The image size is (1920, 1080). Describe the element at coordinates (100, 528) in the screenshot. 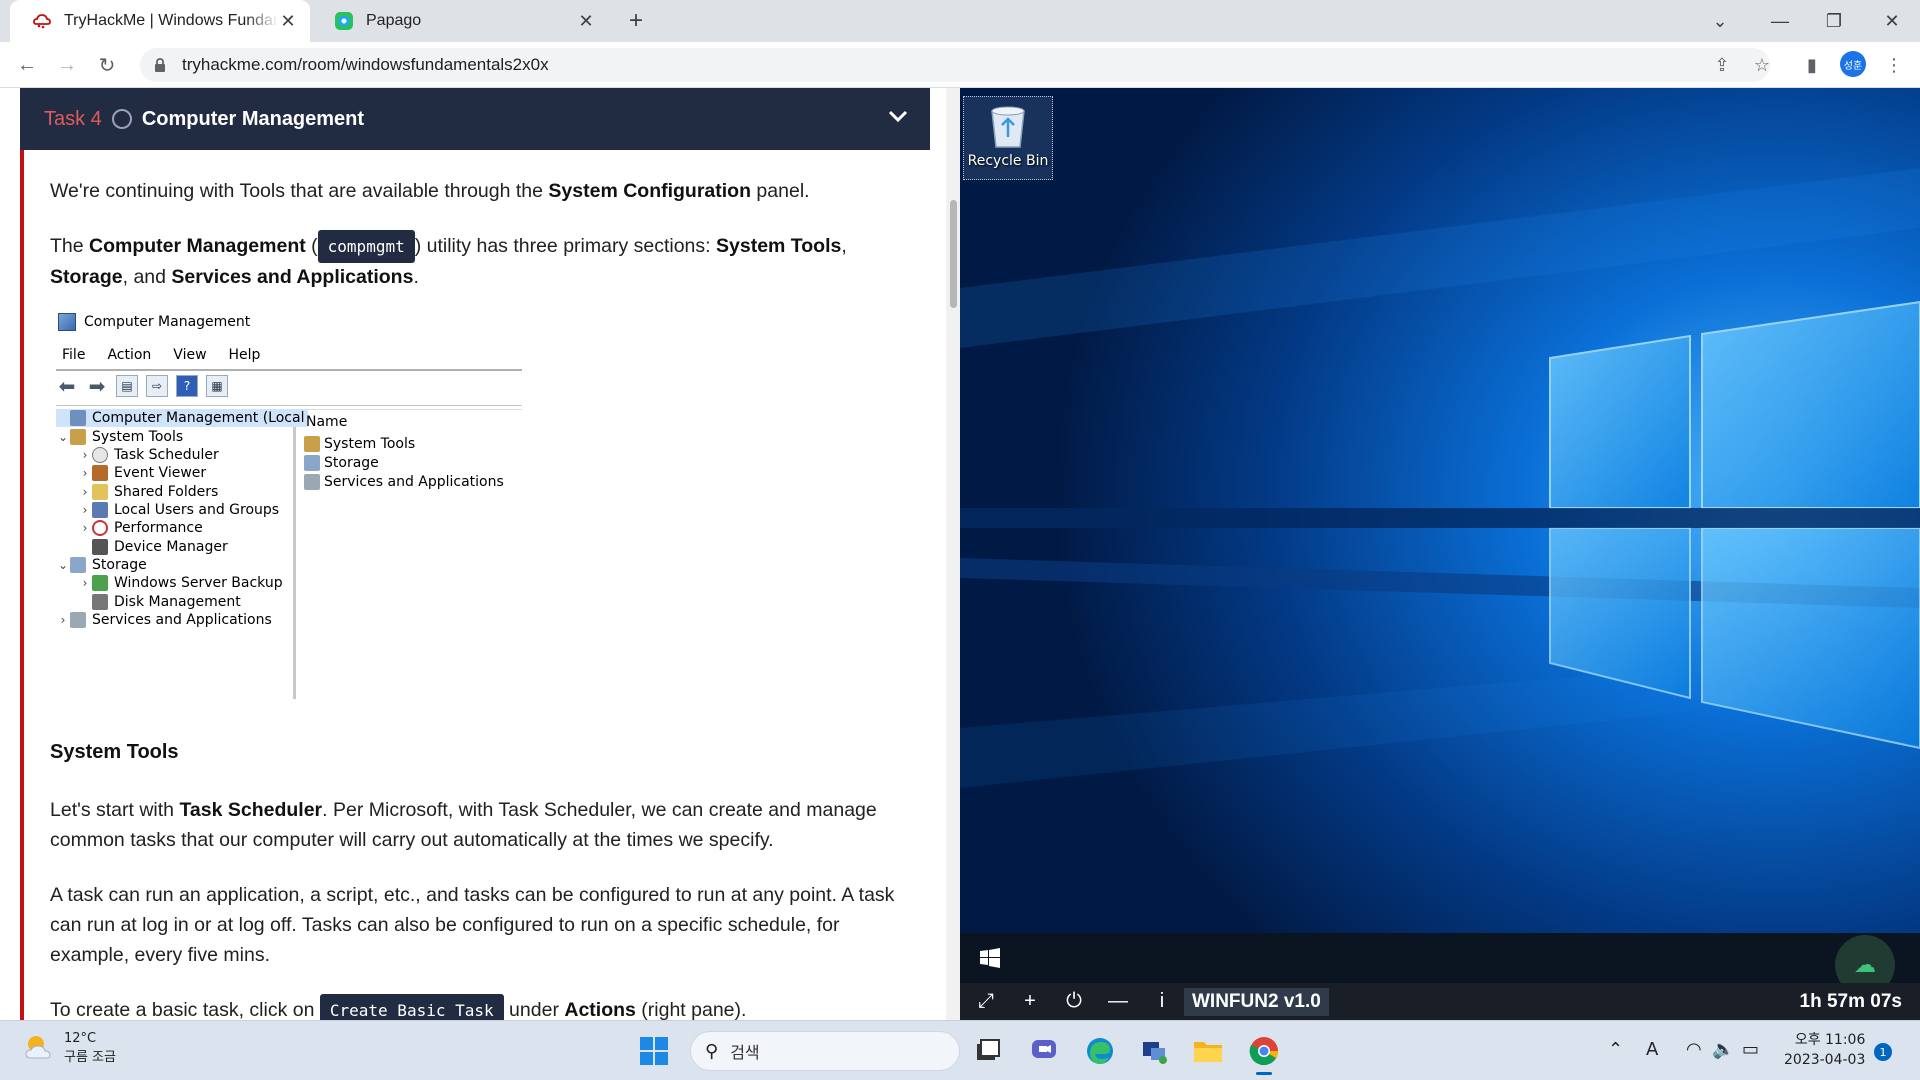

I see `performance-icon` at that location.